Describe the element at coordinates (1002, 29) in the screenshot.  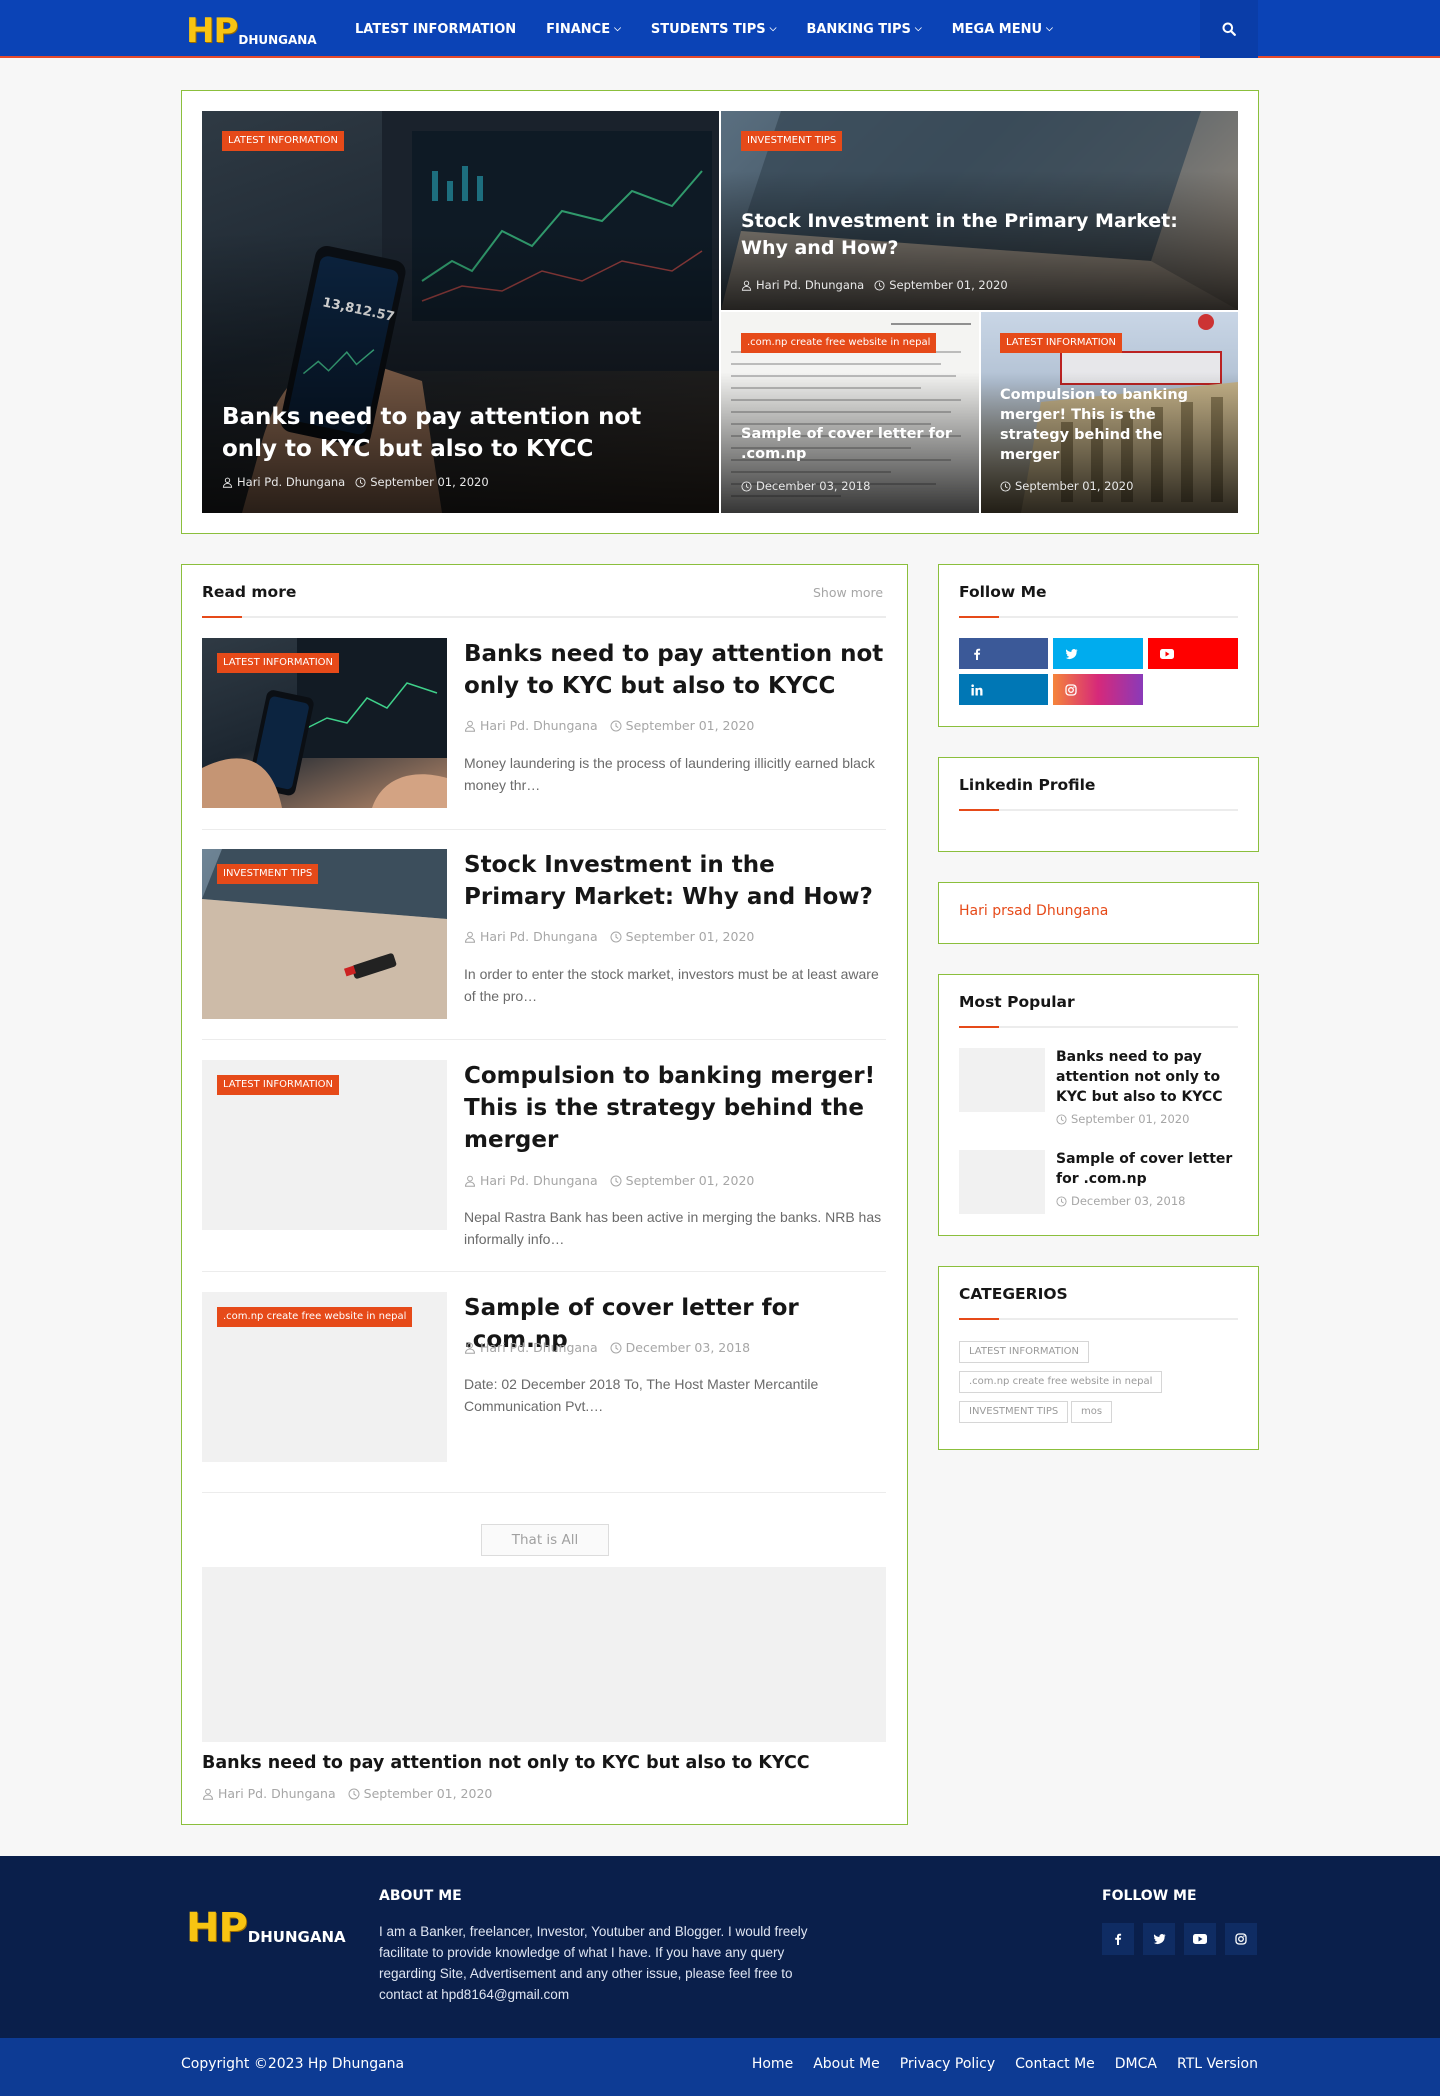
I see `nav-item-mega-menu: MEGA MENU ⌵` at that location.